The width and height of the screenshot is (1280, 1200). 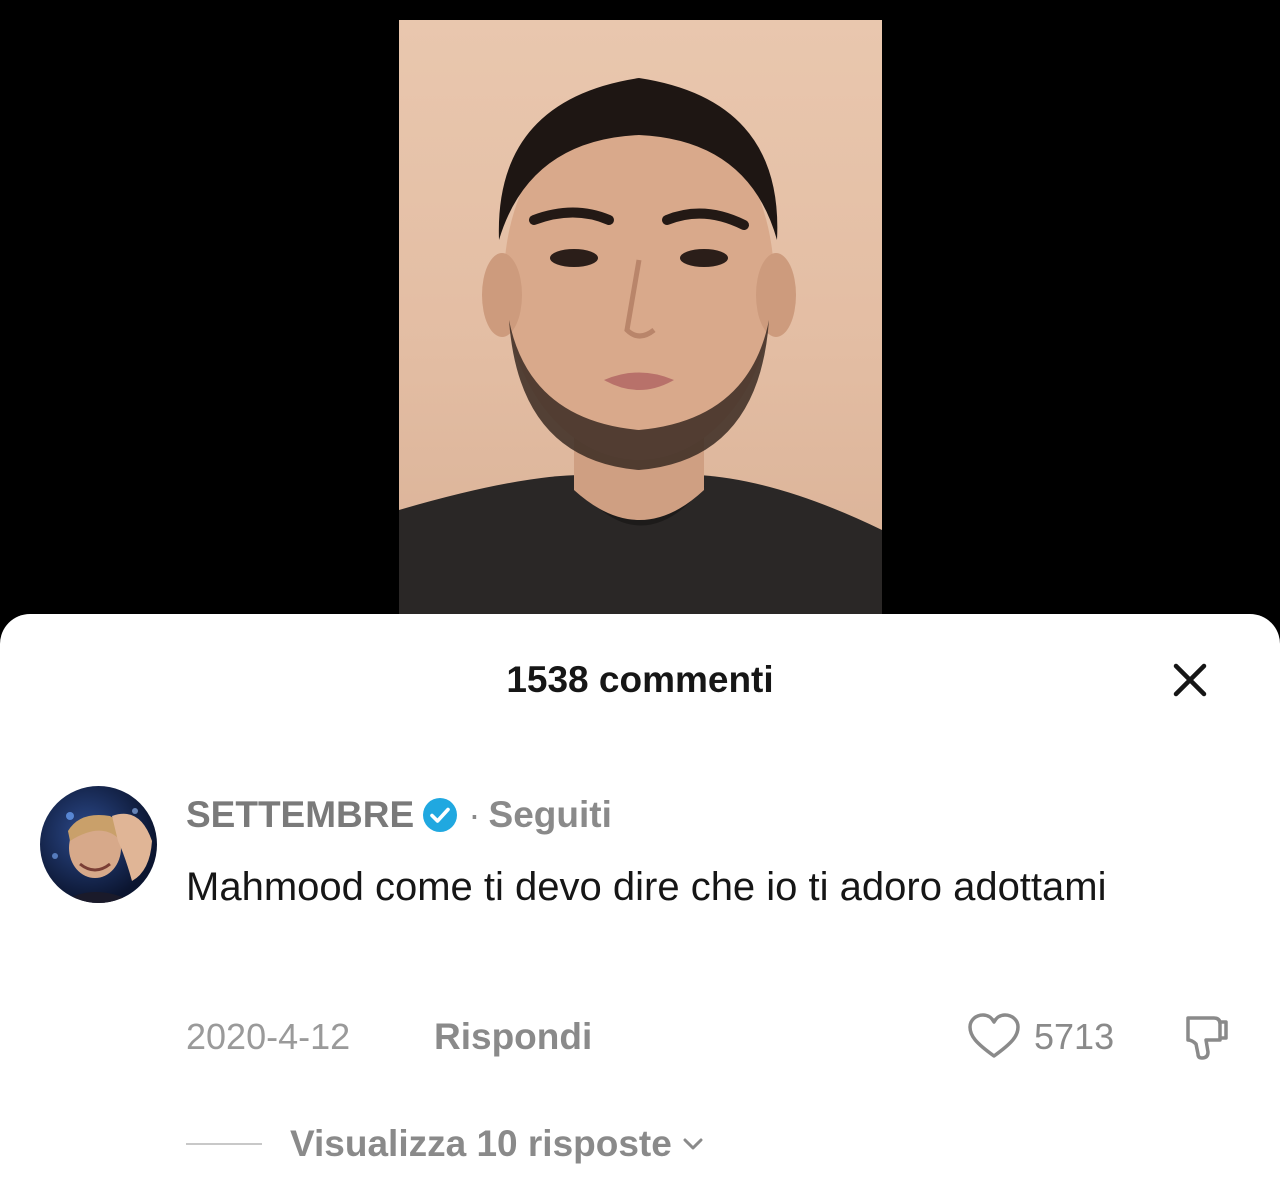 What do you see at coordinates (994, 1035) in the screenshot?
I see `heart-icon` at bounding box center [994, 1035].